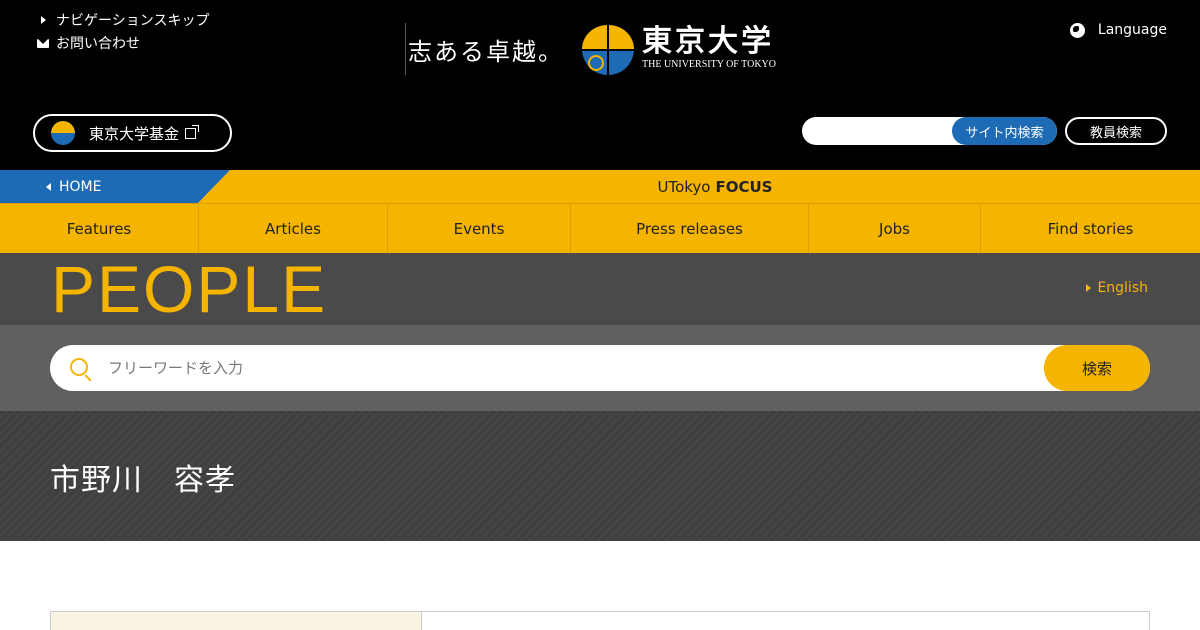 The width and height of the screenshot is (1200, 630). I want to click on focus-bar: UTokyo FOCUS HOME, so click(600, 186).